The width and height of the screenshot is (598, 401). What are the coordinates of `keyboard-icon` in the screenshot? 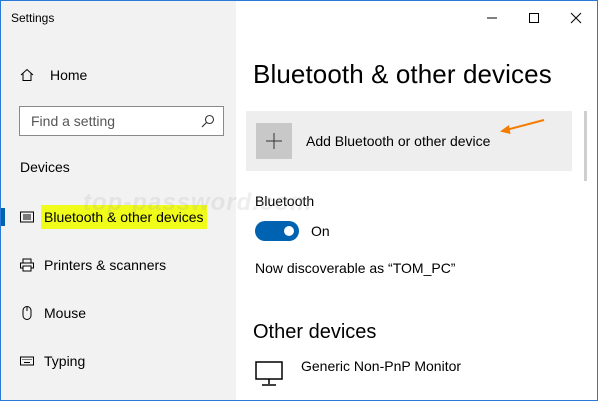 It's located at (27, 361).